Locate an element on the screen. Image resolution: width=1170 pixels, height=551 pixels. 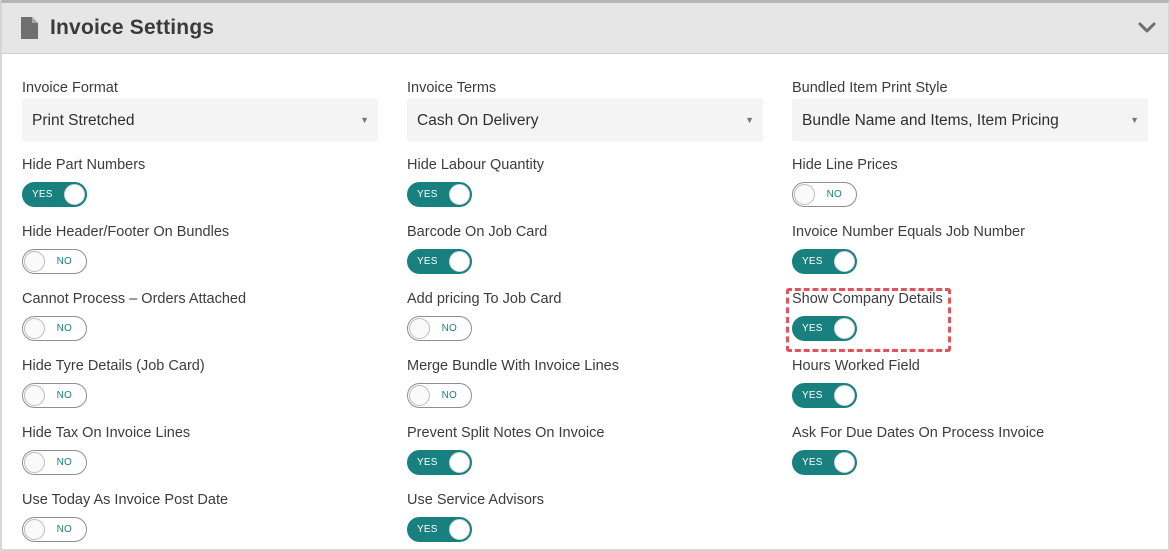
invoice-terms-label: Invoice Terms is located at coordinates (452, 88).